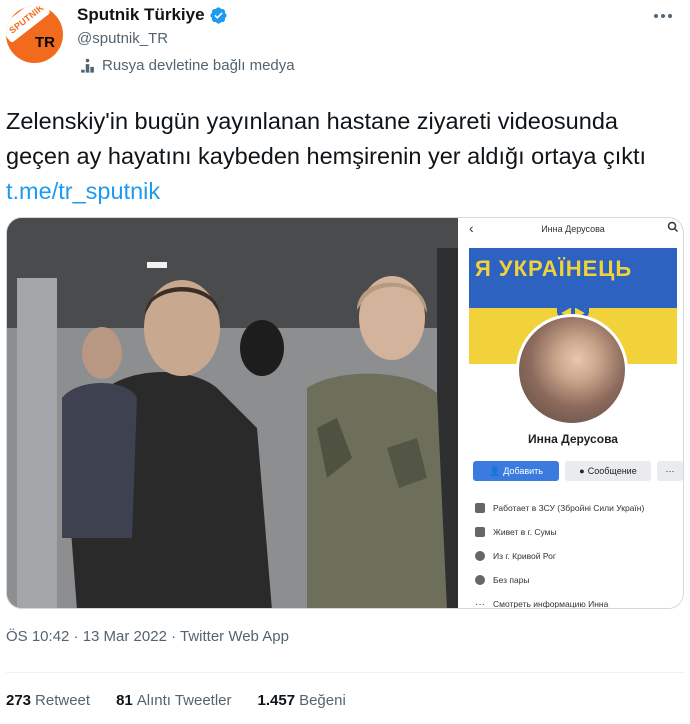 Image resolution: width=690 pixels, height=724 pixels. Describe the element at coordinates (577, 580) in the screenshot. I see `profile-info-row: Без пары` at that location.